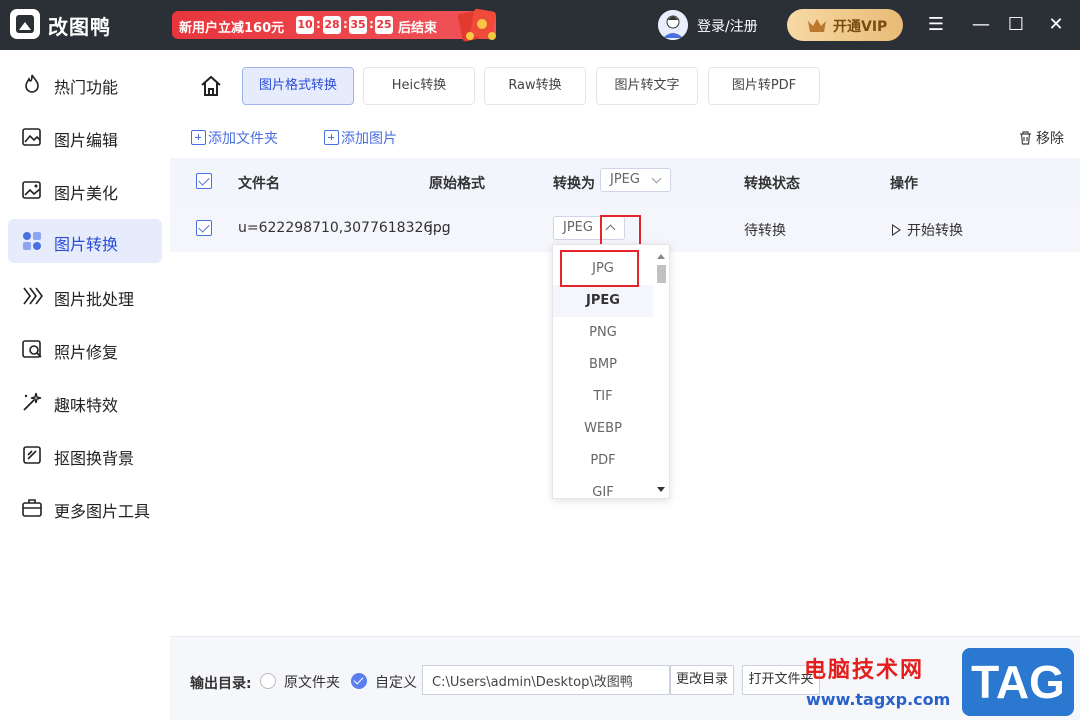 The width and height of the screenshot is (1080, 720). Describe the element at coordinates (86, 193) in the screenshot. I see `sidebar-item-label: 图片美化` at that location.